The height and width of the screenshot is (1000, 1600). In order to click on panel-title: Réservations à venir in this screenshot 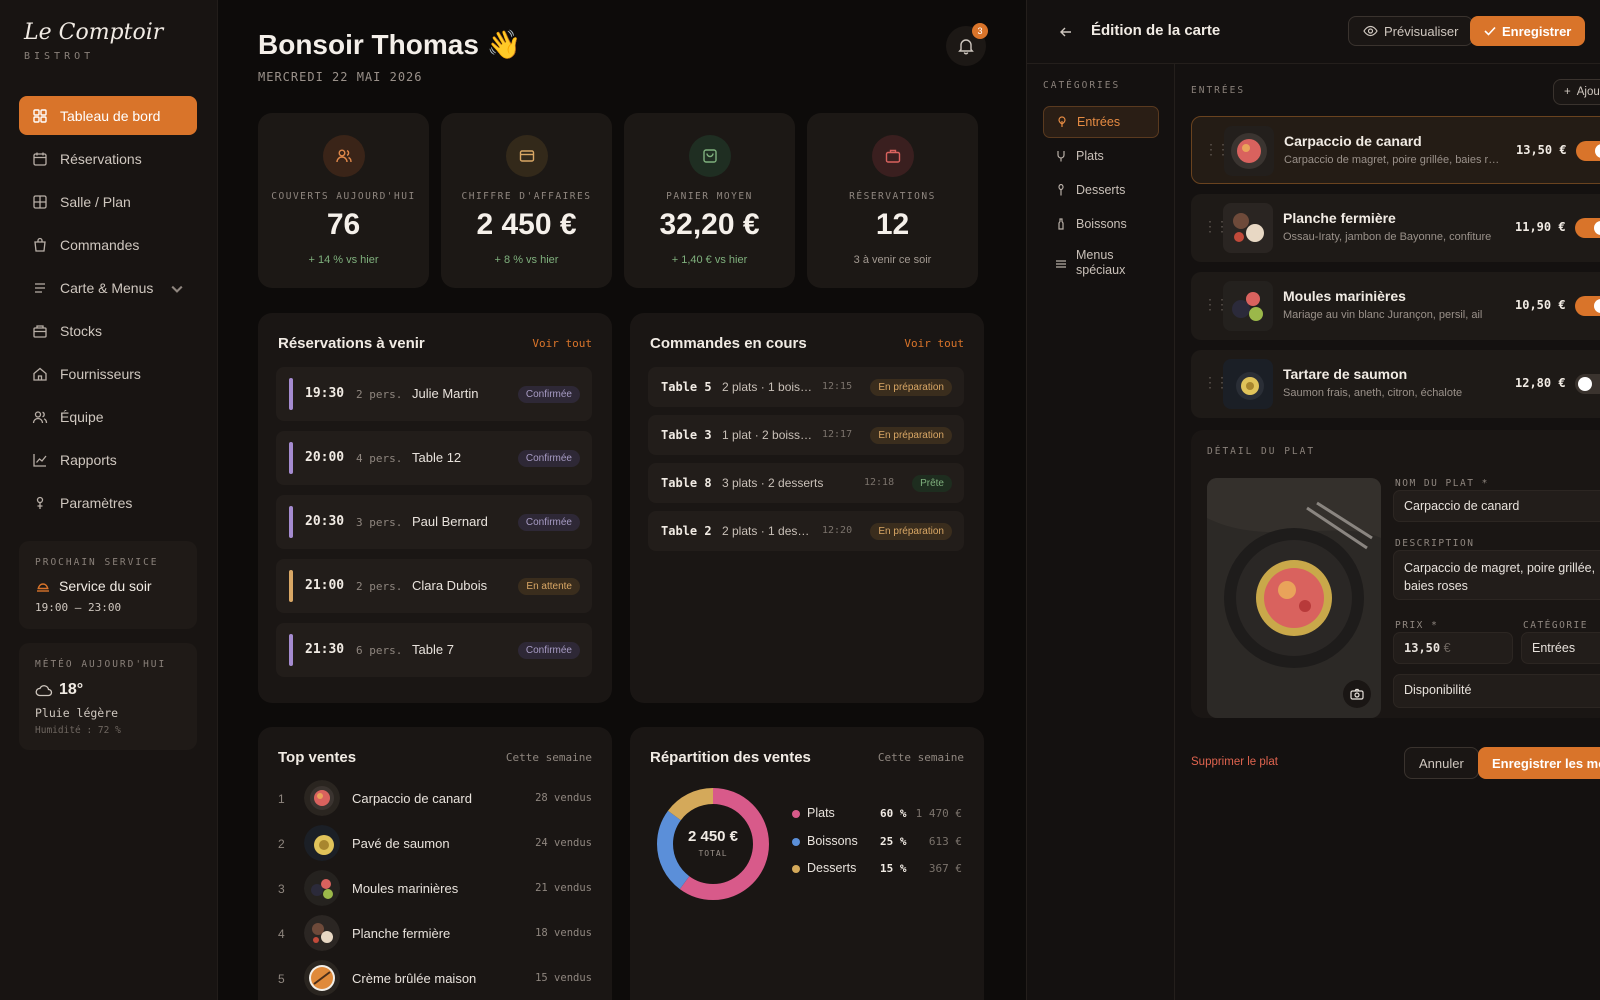, I will do `click(351, 343)`.